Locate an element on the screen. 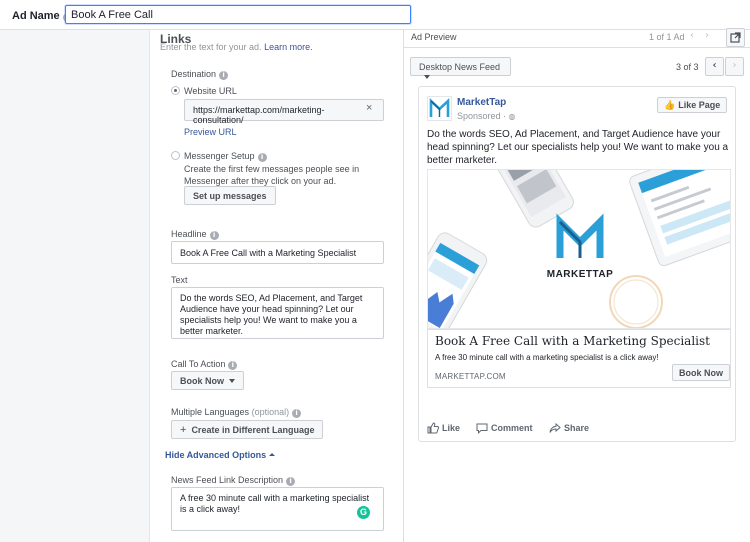 Image resolution: width=750 pixels, height=542 pixels. thumbs-up-icon: 👍 is located at coordinates (670, 106).